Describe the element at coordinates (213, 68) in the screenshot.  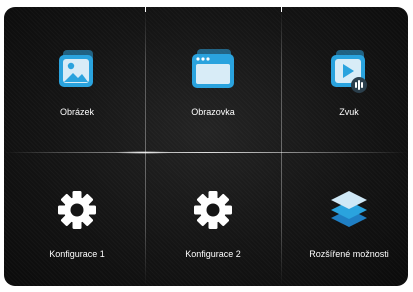
I see `screen-window-icon` at that location.